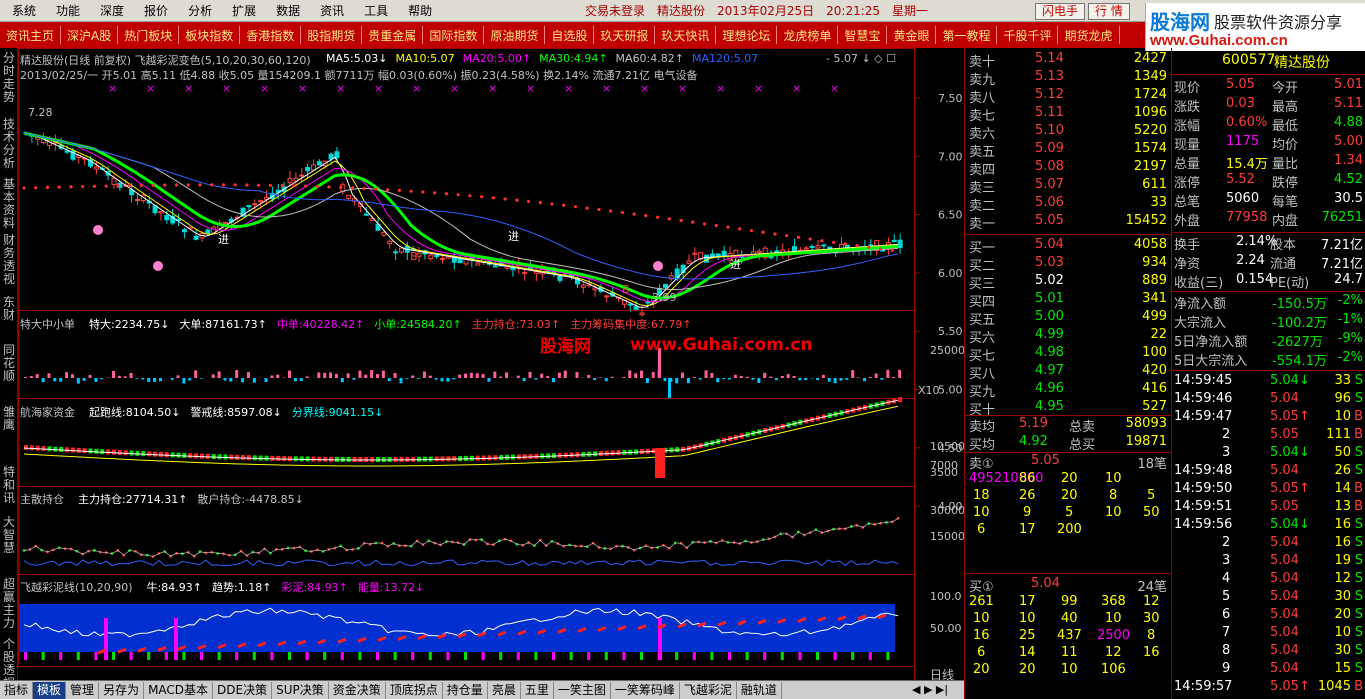 The height and width of the screenshot is (699, 1365). I want to click on nav-item: 理想论坛, so click(746, 35).